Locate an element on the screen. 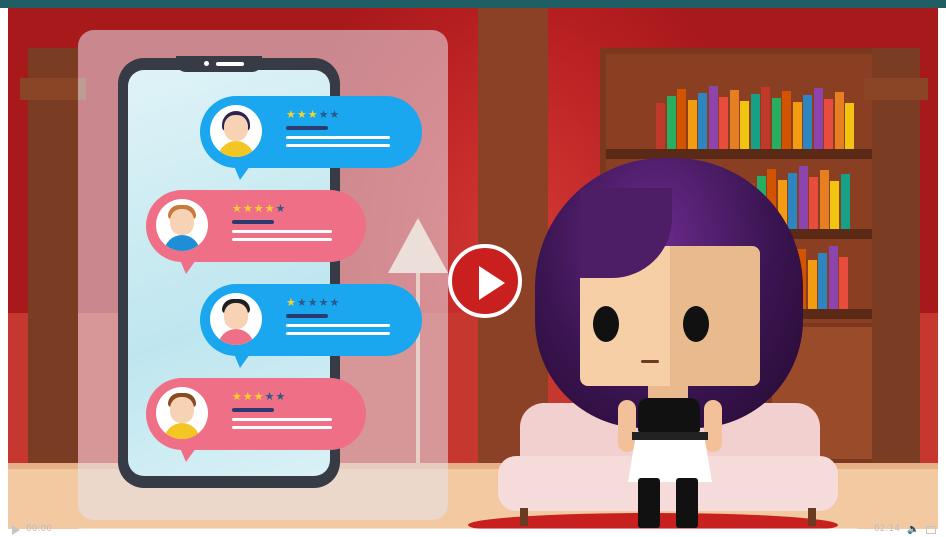 This screenshot has width=946, height=537. character-mouth is located at coordinates (650, 361).